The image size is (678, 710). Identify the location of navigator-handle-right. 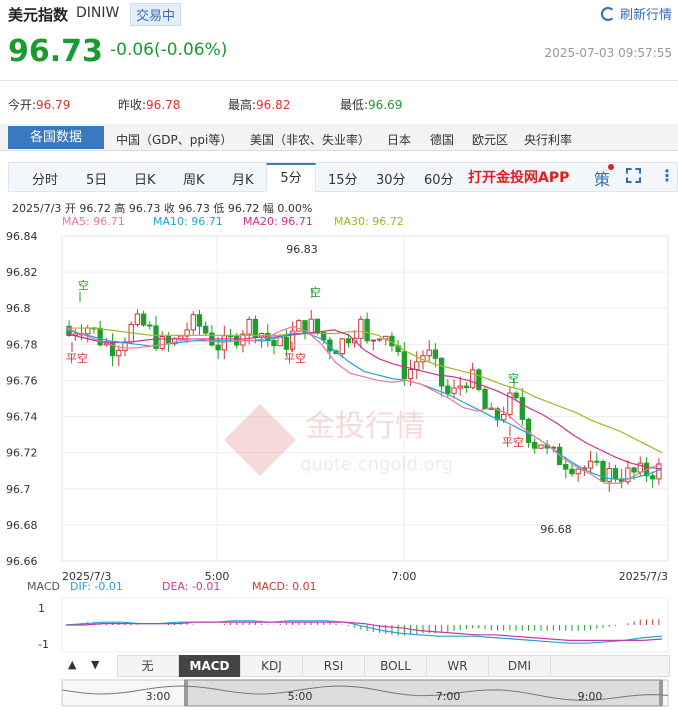
(661, 693).